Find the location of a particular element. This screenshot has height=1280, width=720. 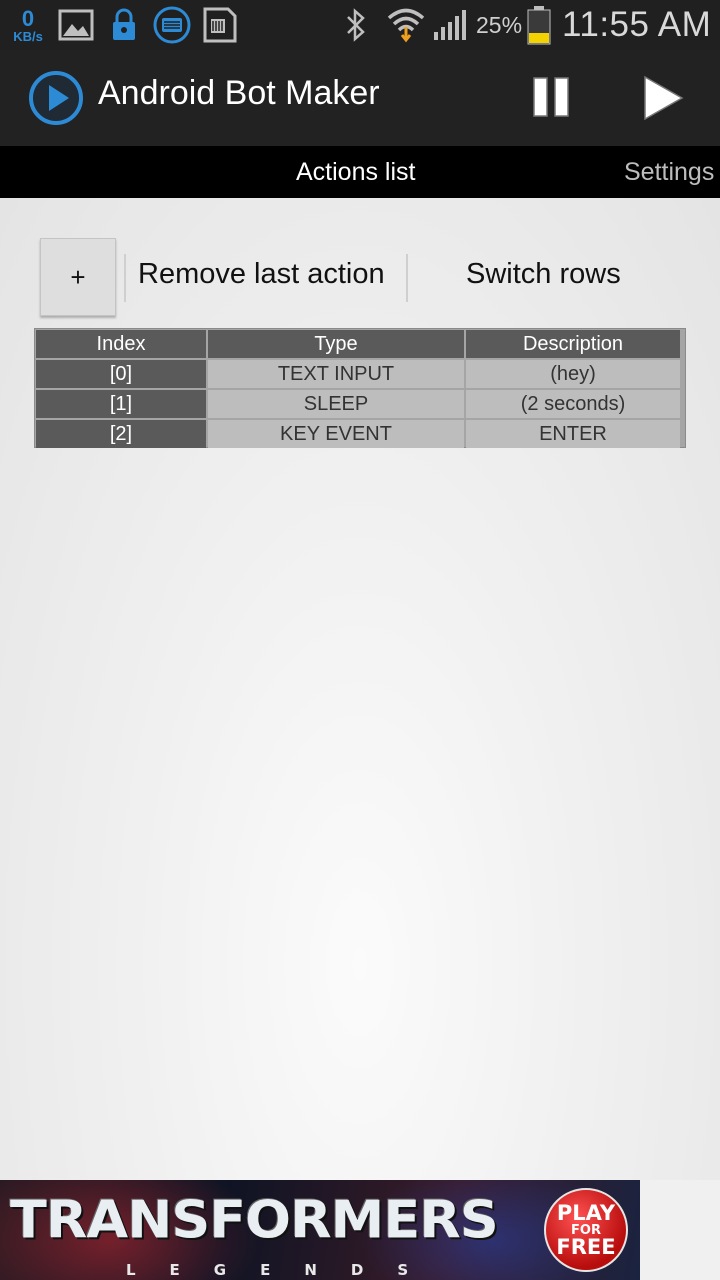

sync-icon is located at coordinates (172, 25).